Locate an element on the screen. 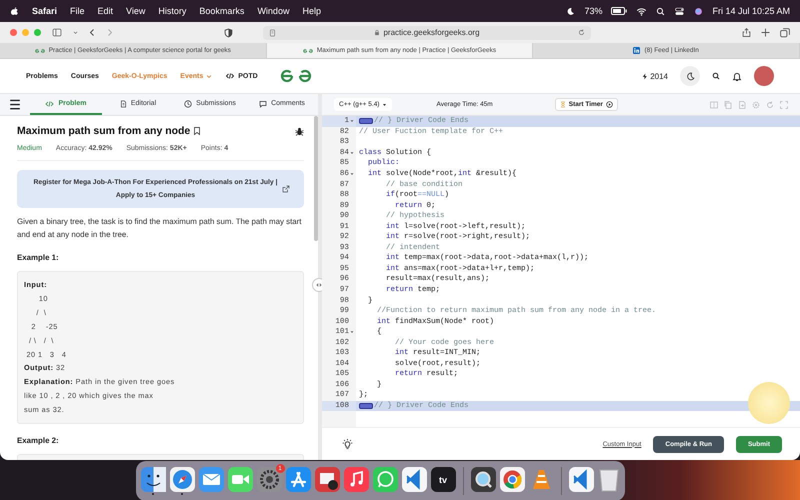 This screenshot has width=800, height=500. menu-item: Window is located at coordinates (273, 11).